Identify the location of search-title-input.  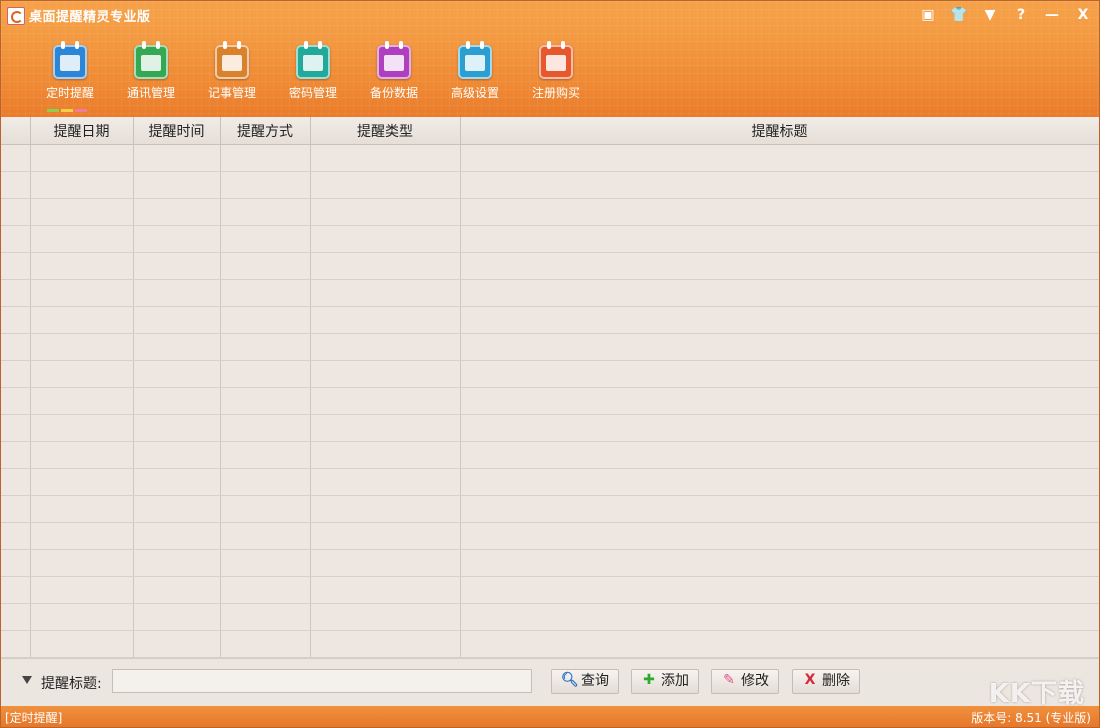
(322, 681).